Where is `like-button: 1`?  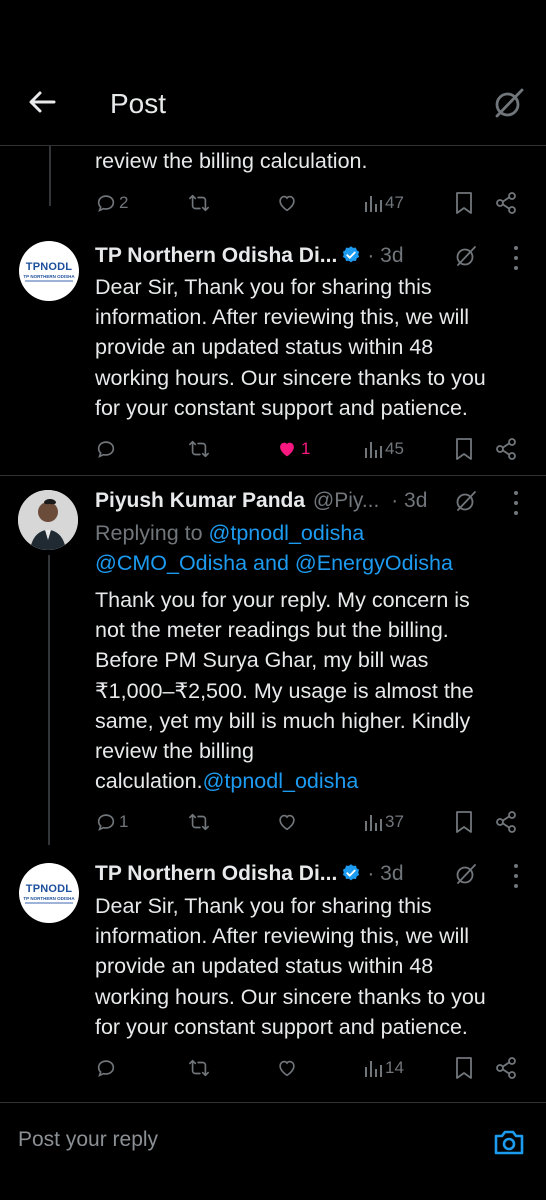
like-button: 1 is located at coordinates (292, 449).